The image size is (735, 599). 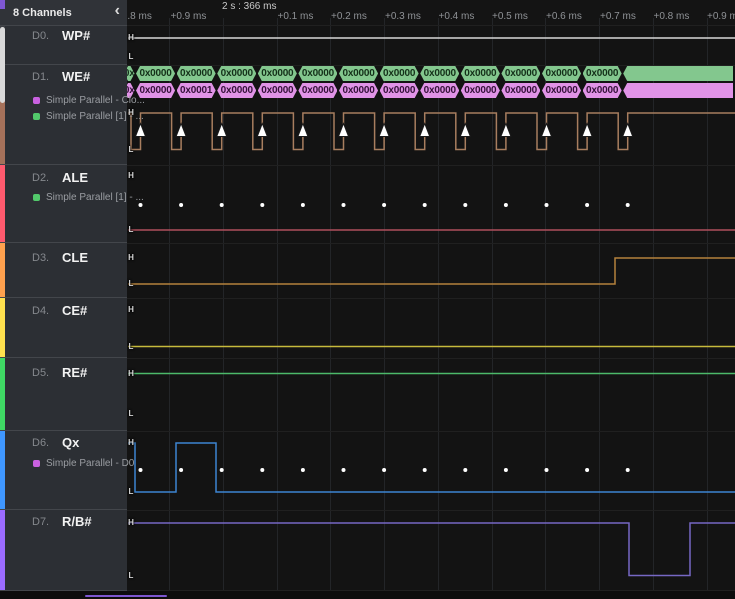 I want to click on channel-row-D6: D6. Qx Simple Parallel - D0, so click(x=67, y=470).